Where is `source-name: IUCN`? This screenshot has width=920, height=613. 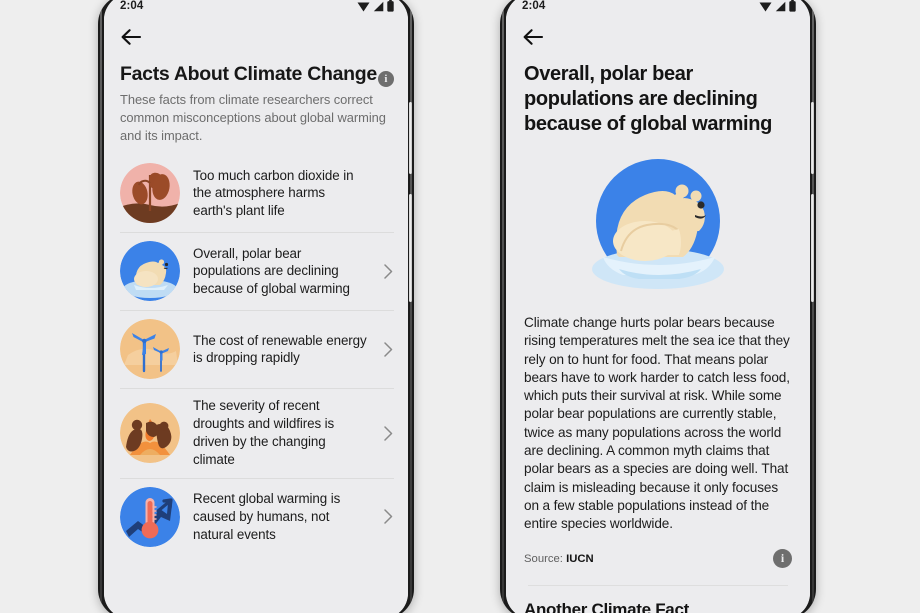 source-name: IUCN is located at coordinates (580, 558).